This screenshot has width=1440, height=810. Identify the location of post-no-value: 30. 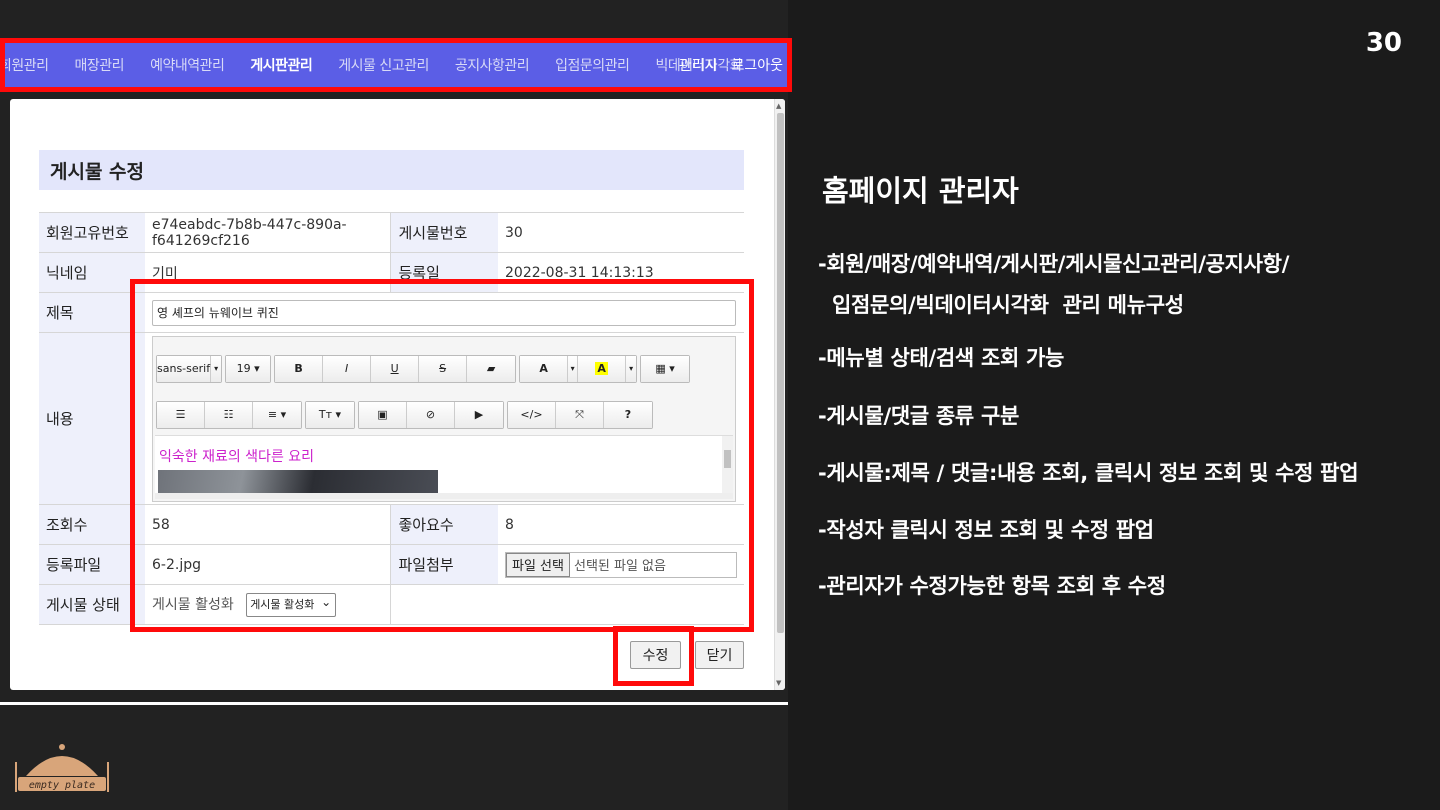
(621, 232).